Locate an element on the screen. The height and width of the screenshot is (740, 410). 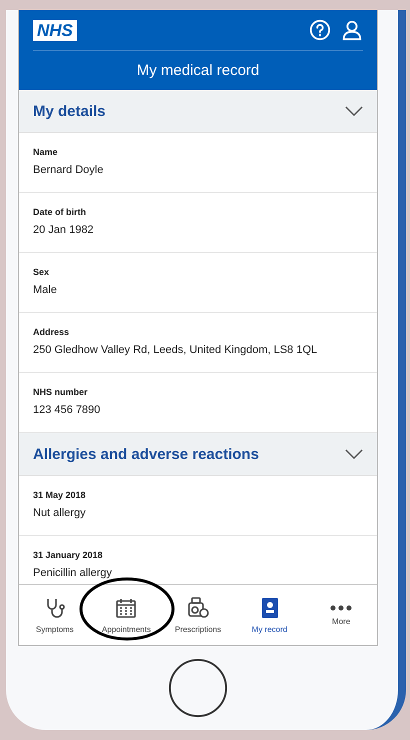
field-label: Name is located at coordinates (46, 152).